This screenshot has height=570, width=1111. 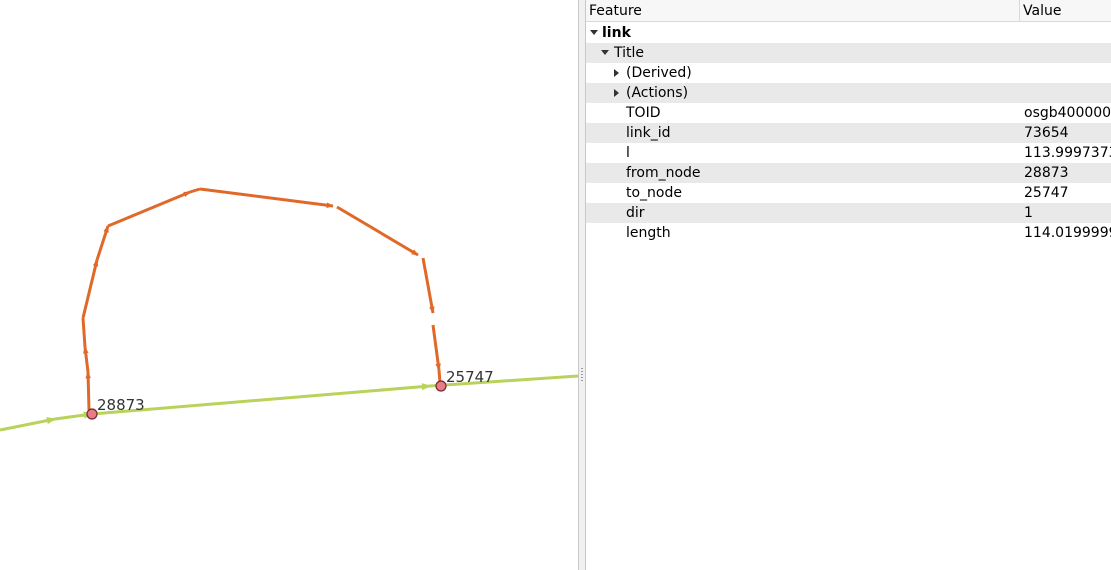 I want to click on tree-label-link: link, so click(x=616, y=33).